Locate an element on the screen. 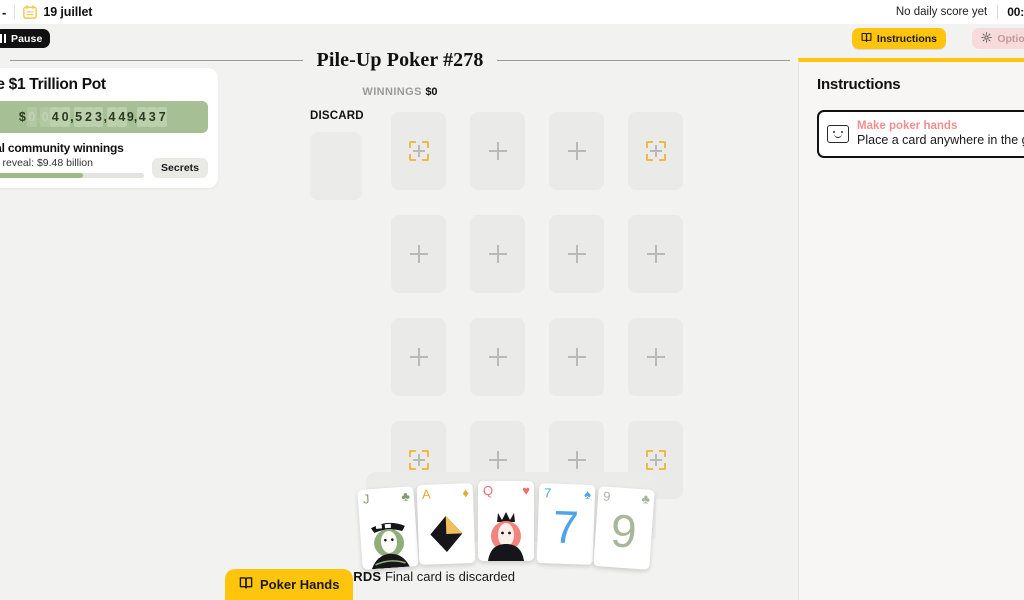 The height and width of the screenshot is (600, 1024). nav-dash-label: - is located at coordinates (4, 12).